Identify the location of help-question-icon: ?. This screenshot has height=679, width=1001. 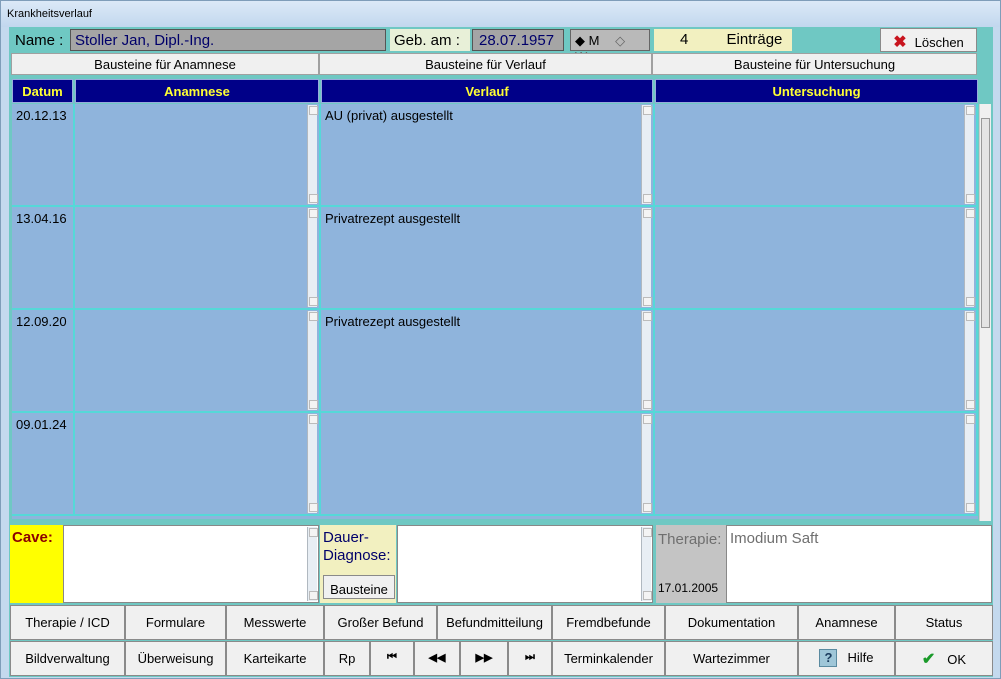
(828, 658).